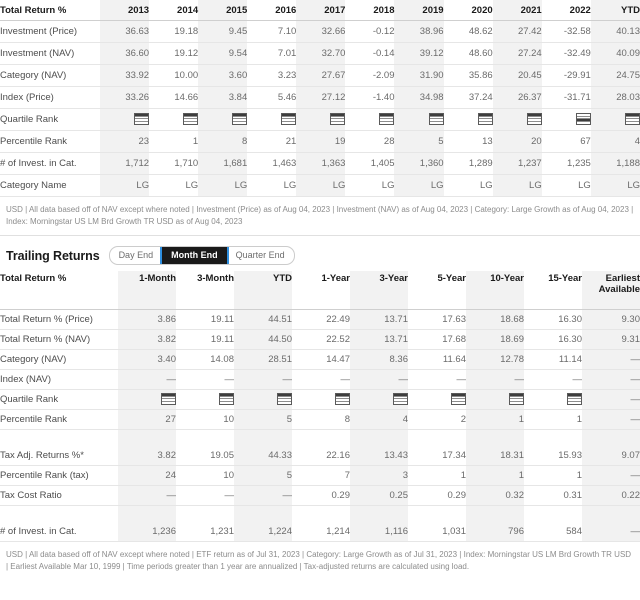 The width and height of the screenshot is (640, 600). What do you see at coordinates (419, 31) in the screenshot?
I see `data-cell: 38.96` at bounding box center [419, 31].